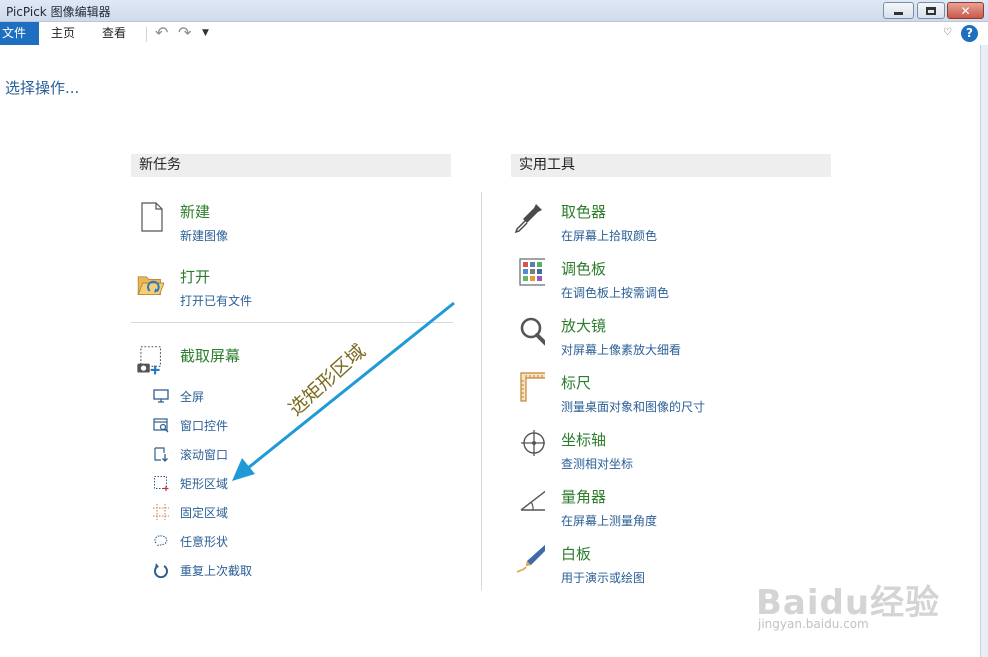 Image resolution: width=988 pixels, height=657 pixels. Describe the element at coordinates (161, 32) in the screenshot. I see `undo-icon: ↶` at that location.